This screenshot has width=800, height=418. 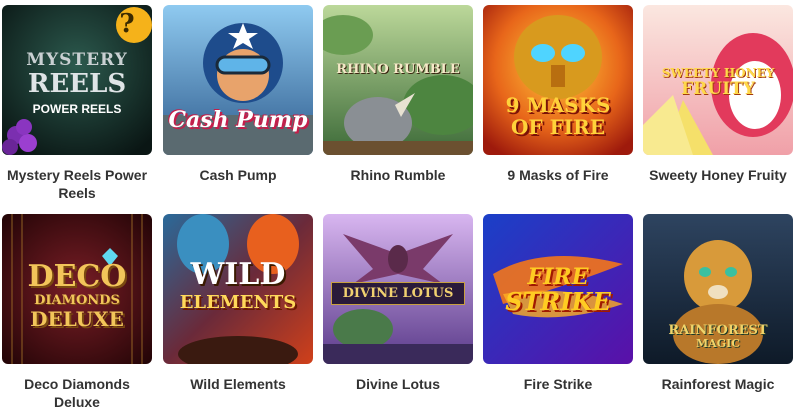 What do you see at coordinates (77, 300) in the screenshot?
I see `game-logo-line: DIAMONDS` at bounding box center [77, 300].